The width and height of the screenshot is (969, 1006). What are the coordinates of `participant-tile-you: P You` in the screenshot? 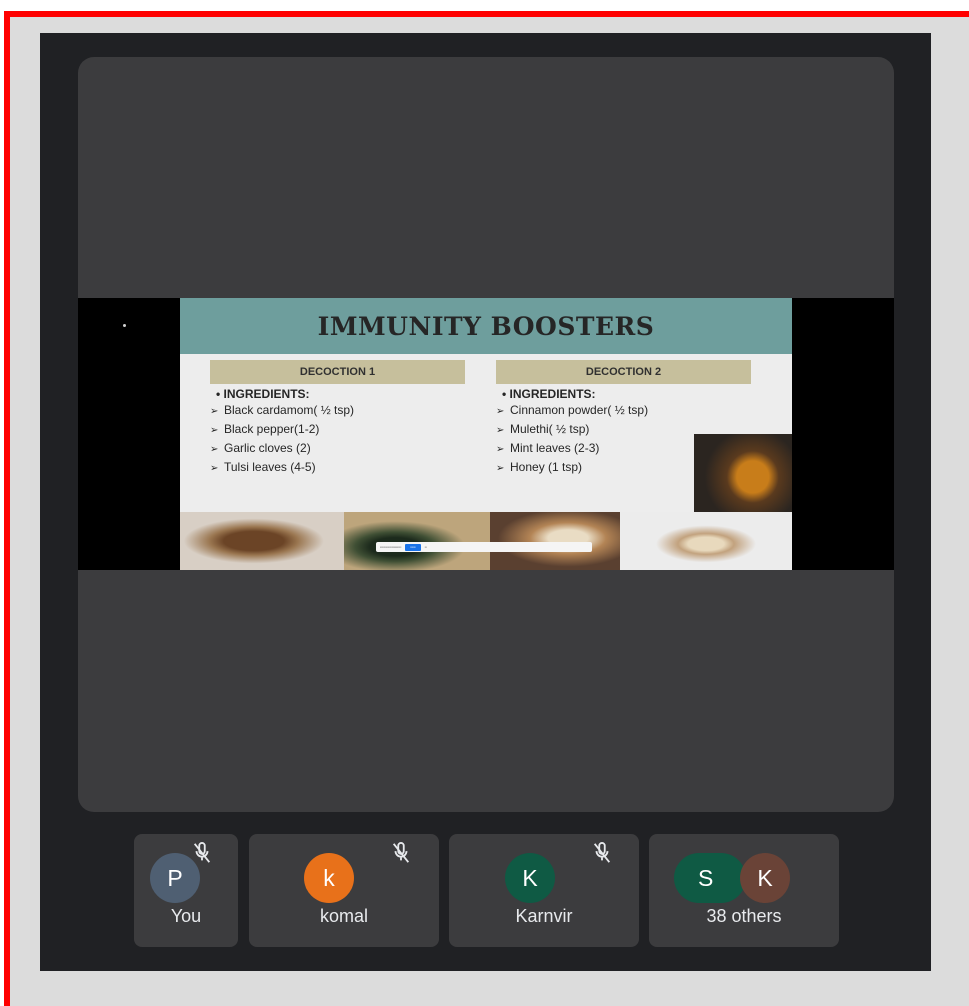 It's located at (186, 890).